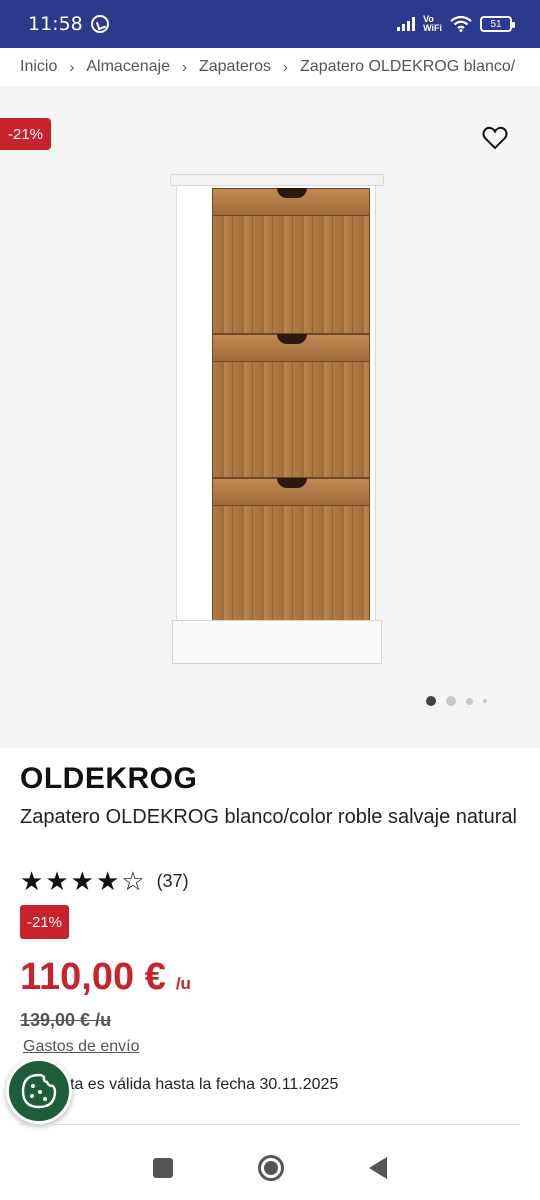 Image resolution: width=540 pixels, height=1200 pixels. Describe the element at coordinates (204, 1084) in the screenshot. I see `offer-validity-text: ta es válida hasta la fecha 30.11.2025` at that location.